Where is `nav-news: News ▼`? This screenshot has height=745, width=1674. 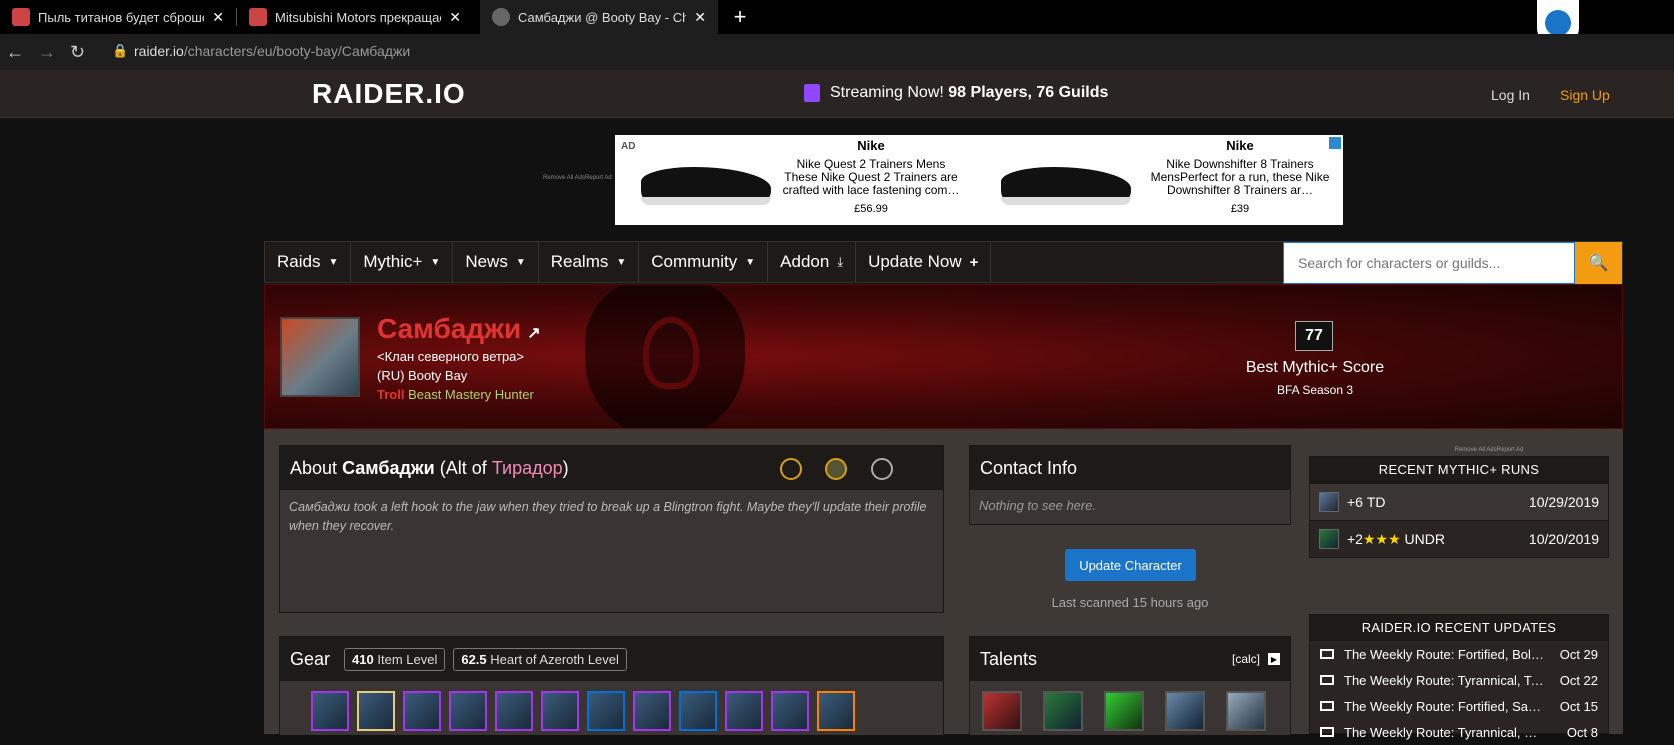
nav-news: News ▼ is located at coordinates (496, 262).